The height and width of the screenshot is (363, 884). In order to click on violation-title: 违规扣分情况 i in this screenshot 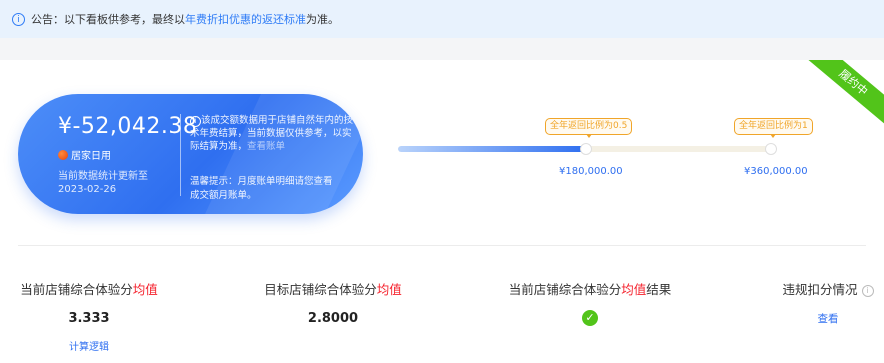, I will do `click(828, 288)`.